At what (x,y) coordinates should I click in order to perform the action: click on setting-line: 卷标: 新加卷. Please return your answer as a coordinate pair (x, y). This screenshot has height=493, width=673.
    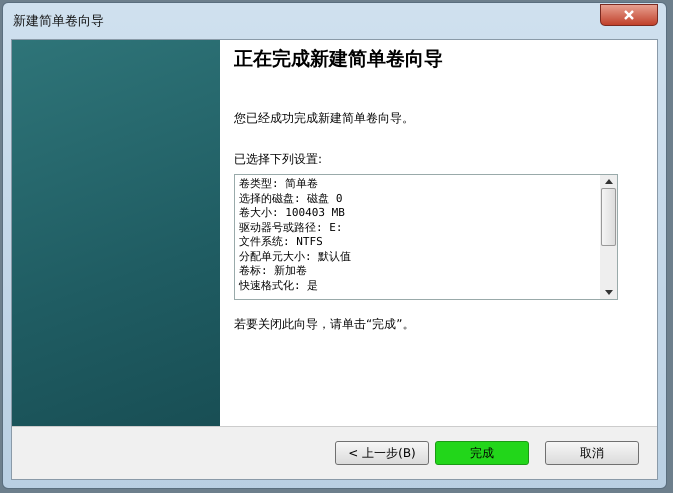
    Looking at the image, I should click on (273, 271).